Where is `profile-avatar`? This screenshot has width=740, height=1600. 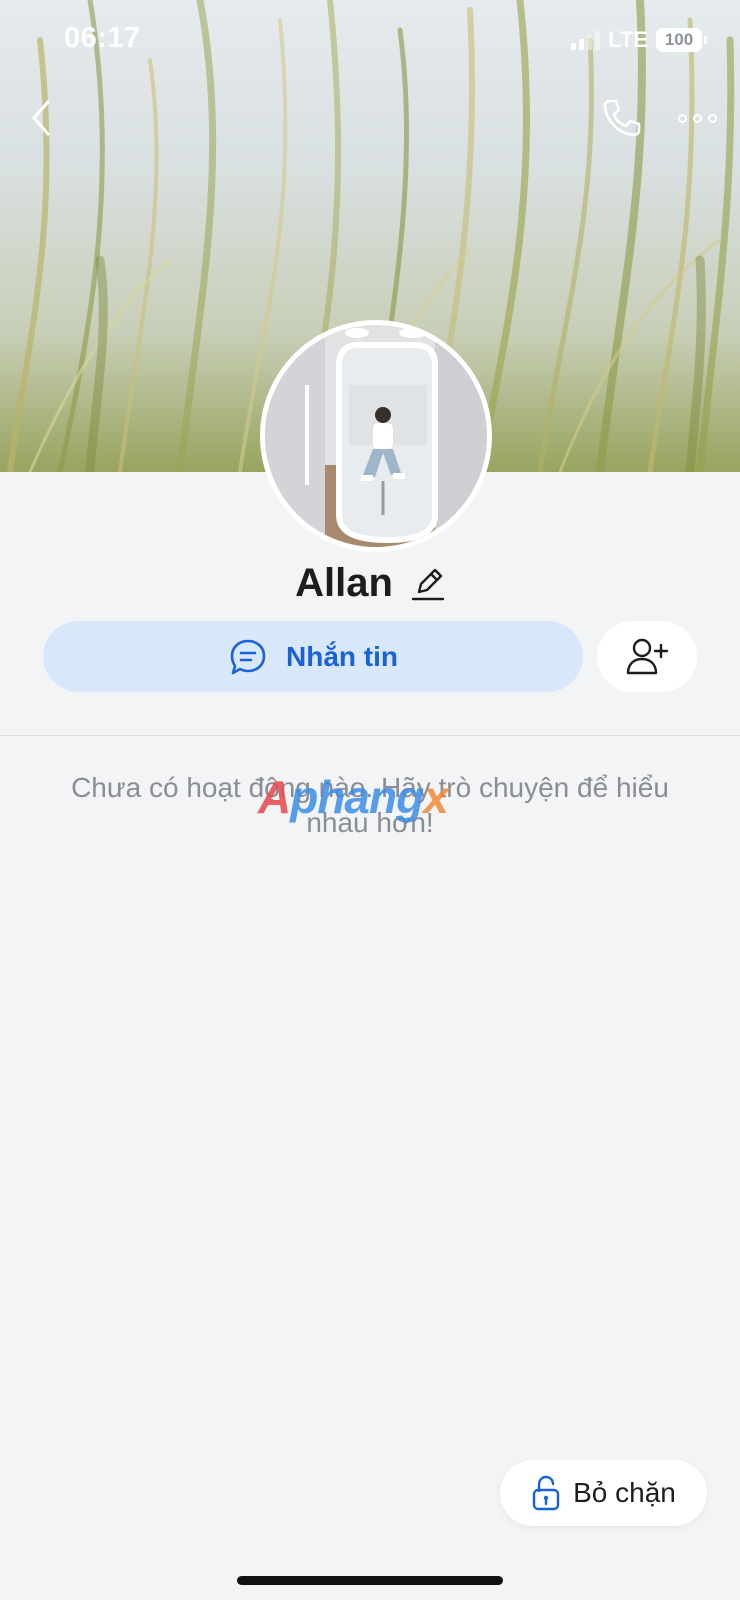
profile-avatar is located at coordinates (376, 436).